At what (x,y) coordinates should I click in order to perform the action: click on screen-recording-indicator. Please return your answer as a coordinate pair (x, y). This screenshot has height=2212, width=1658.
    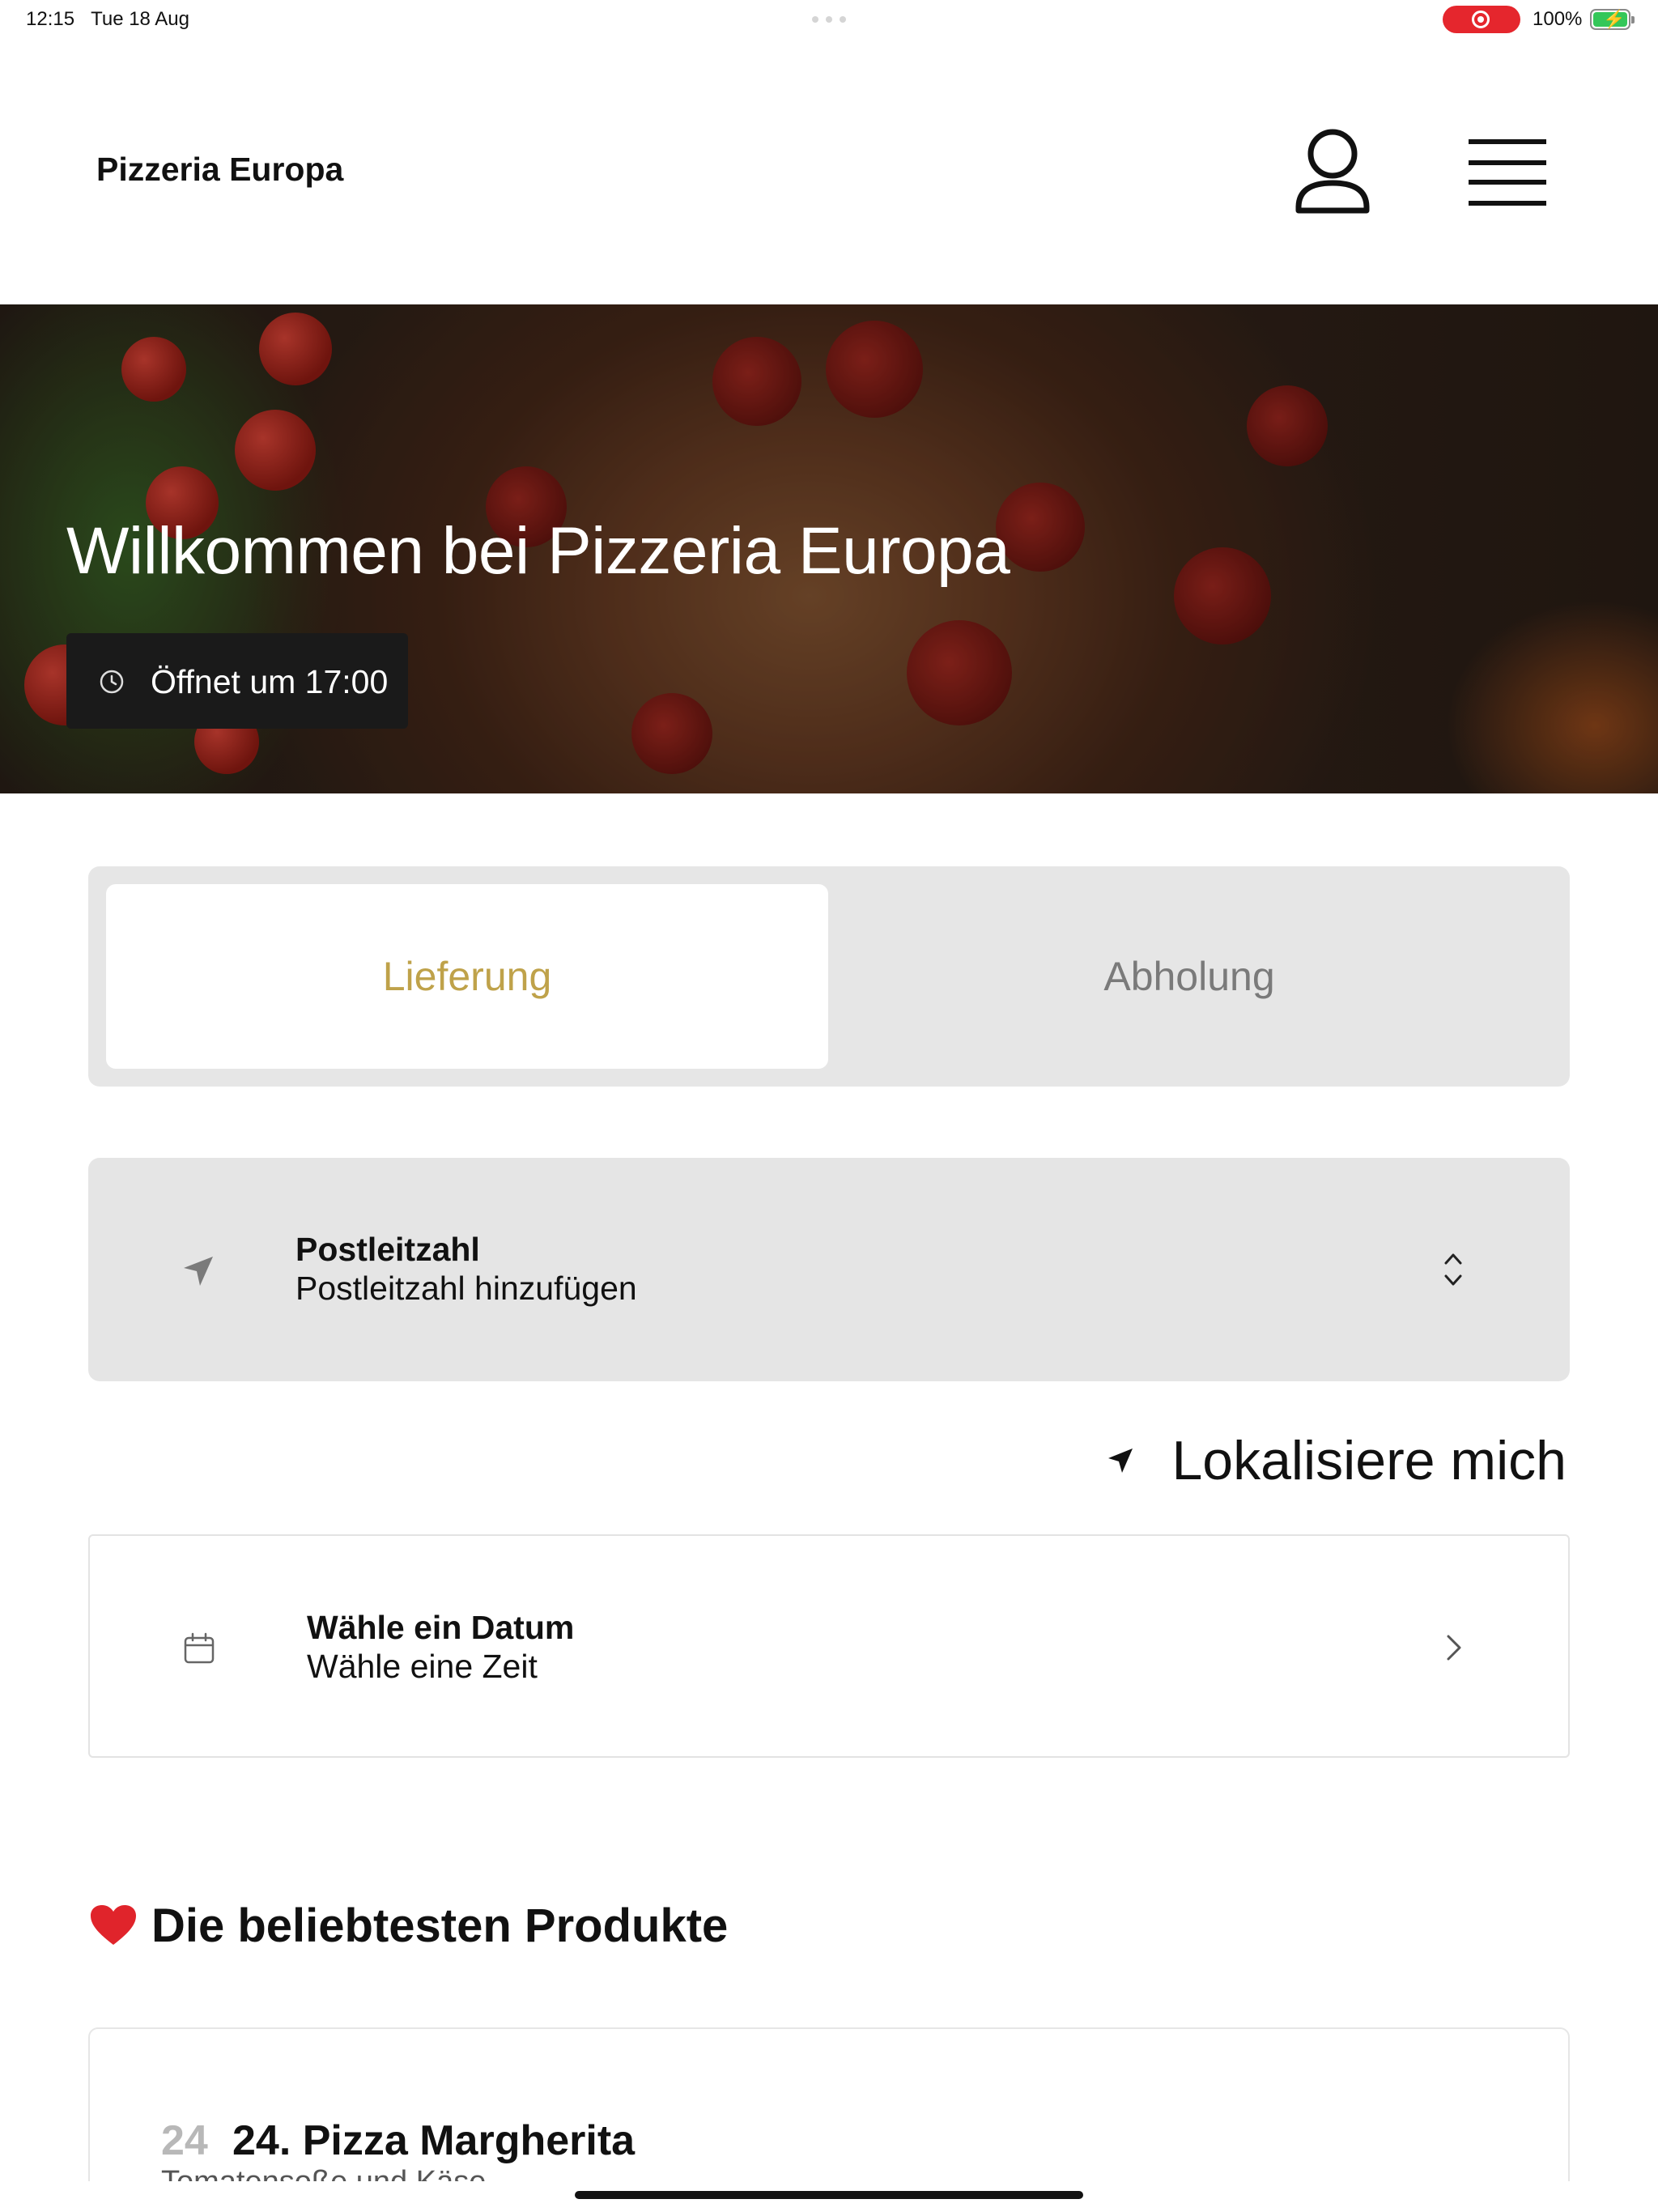
    Looking at the image, I should click on (1481, 19).